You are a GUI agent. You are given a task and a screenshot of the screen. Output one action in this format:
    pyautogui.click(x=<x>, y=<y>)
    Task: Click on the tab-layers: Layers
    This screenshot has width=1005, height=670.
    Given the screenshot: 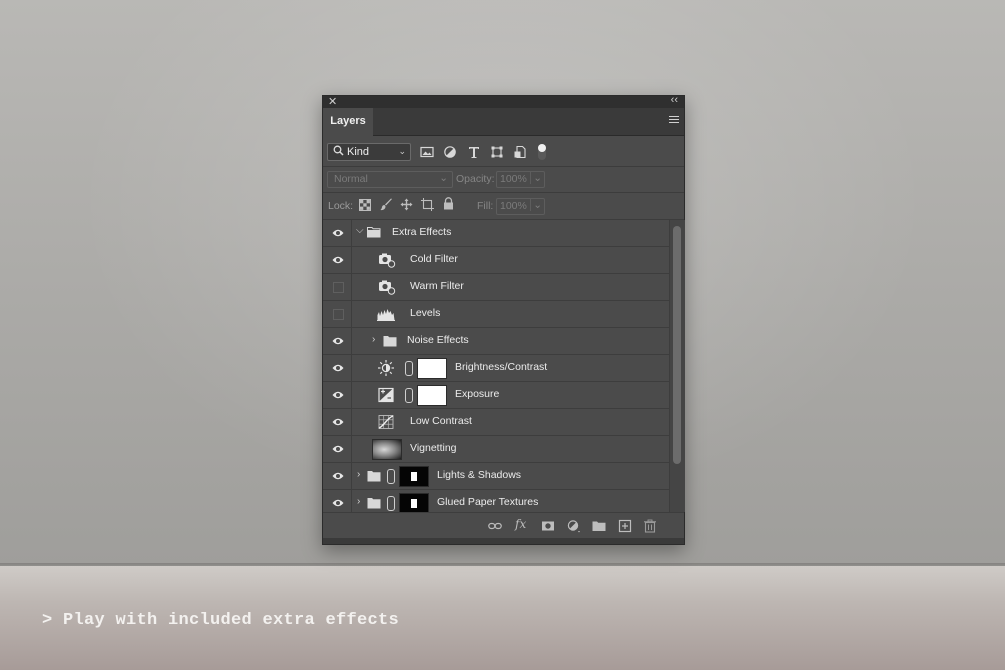 What is the action you would take?
    pyautogui.click(x=348, y=122)
    